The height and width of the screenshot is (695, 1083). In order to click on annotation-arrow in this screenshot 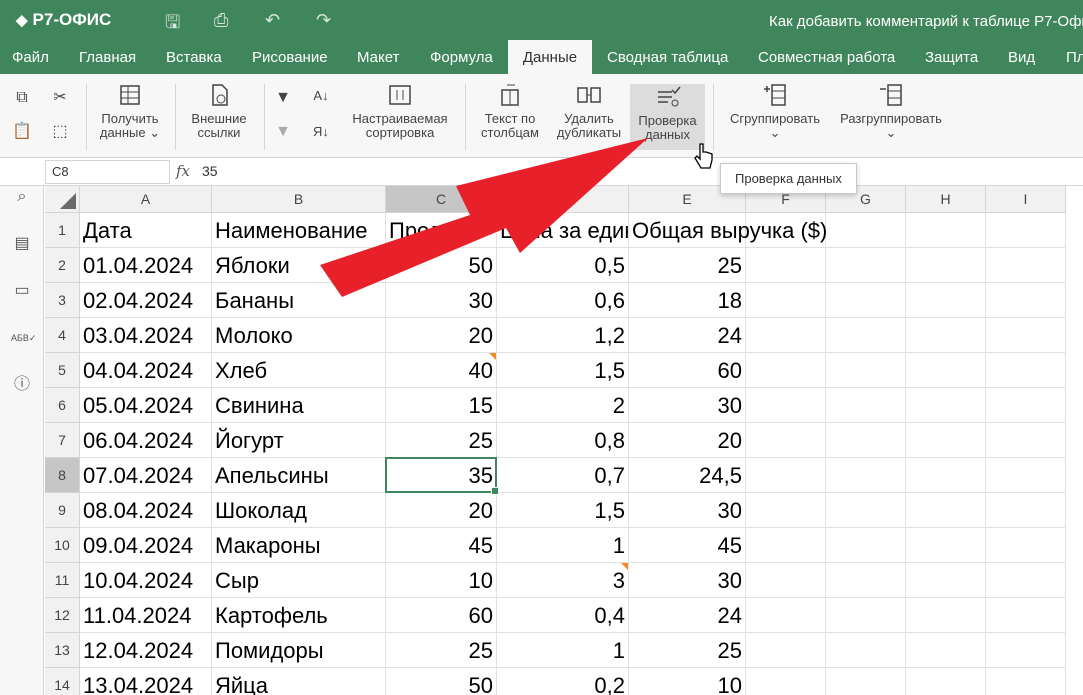, I will do `click(484, 217)`.